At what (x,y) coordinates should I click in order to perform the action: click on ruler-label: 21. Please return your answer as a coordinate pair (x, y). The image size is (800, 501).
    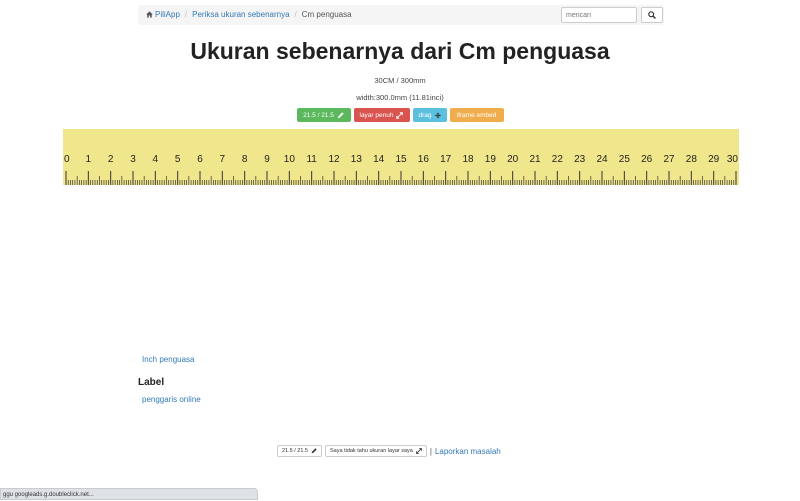
    Looking at the image, I should click on (535, 159).